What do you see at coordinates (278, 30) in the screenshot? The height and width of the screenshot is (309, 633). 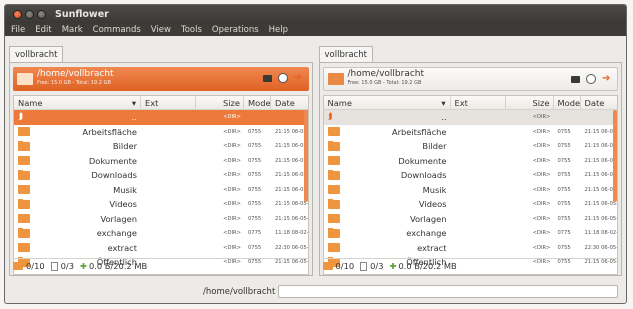 I see `menu-help: Help` at bounding box center [278, 30].